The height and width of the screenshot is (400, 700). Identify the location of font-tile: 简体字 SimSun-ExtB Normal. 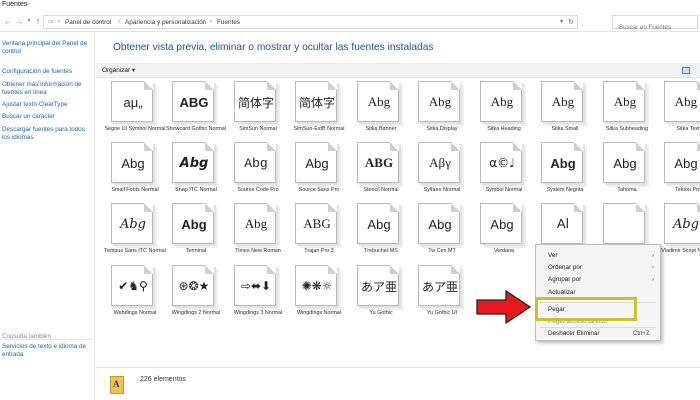
(319, 113).